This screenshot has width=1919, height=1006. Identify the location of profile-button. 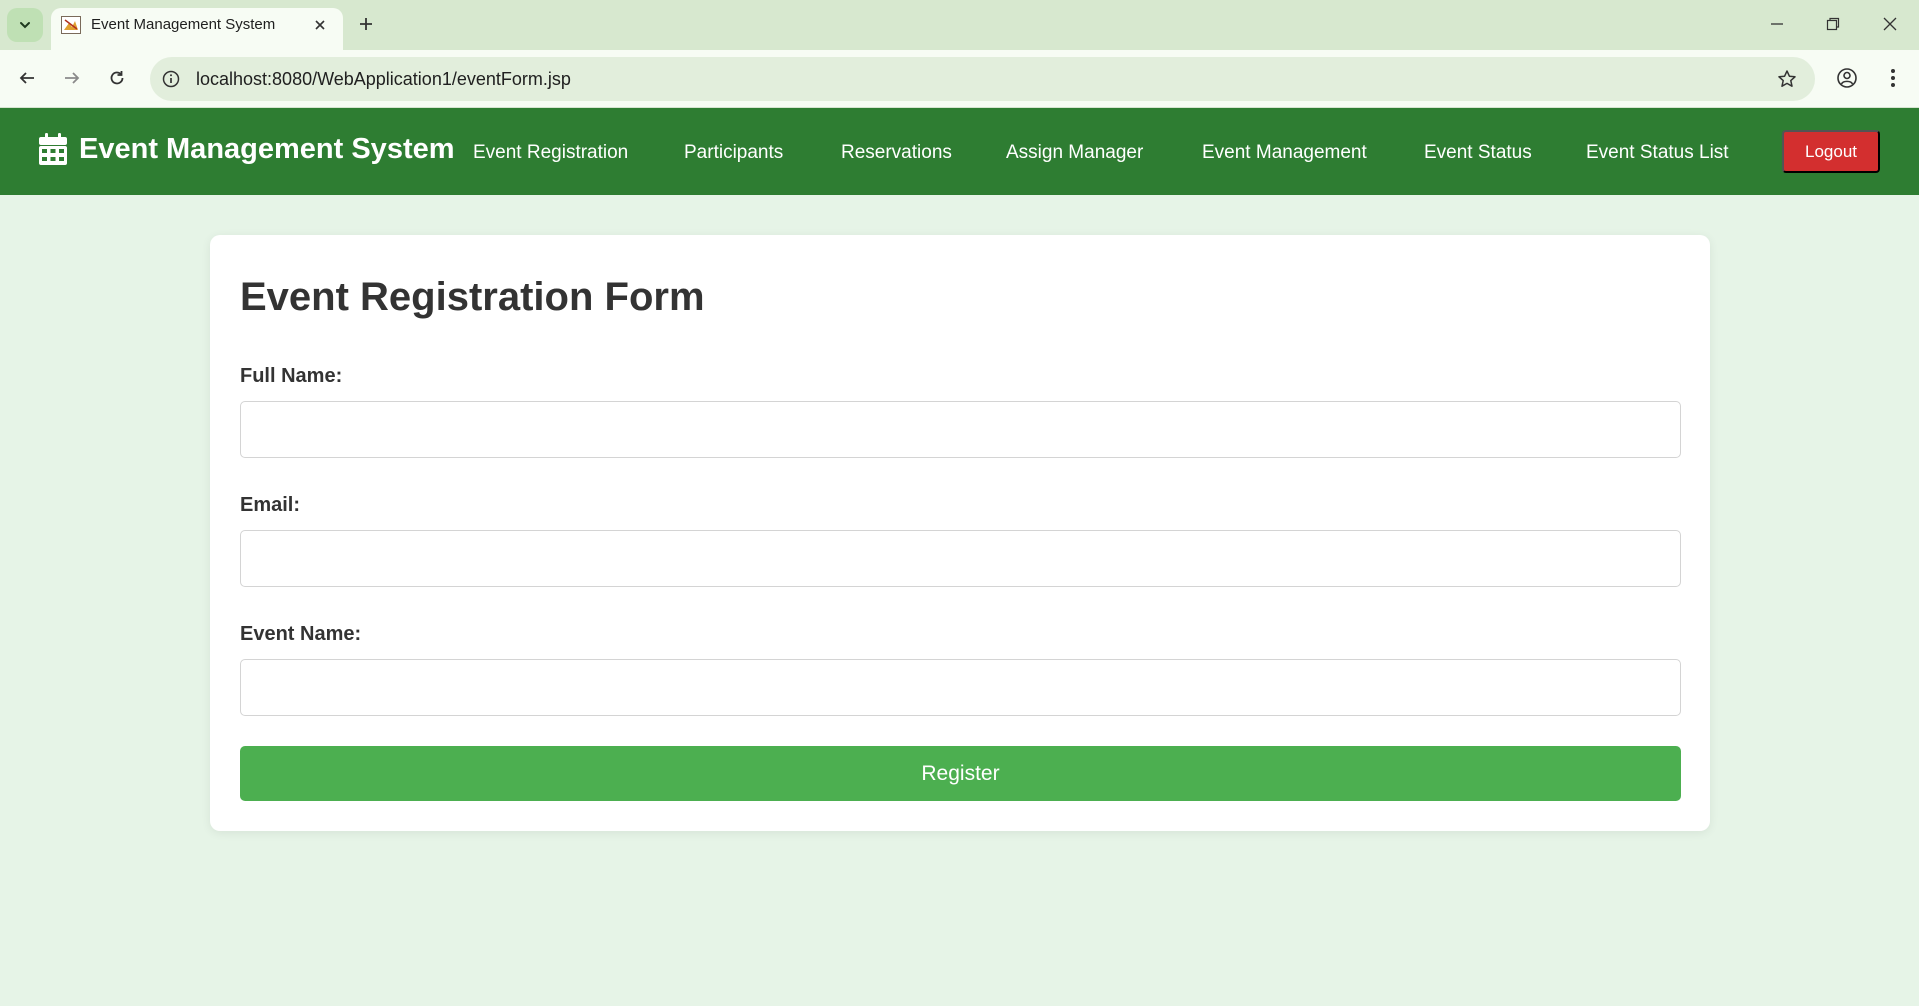
(1847, 78).